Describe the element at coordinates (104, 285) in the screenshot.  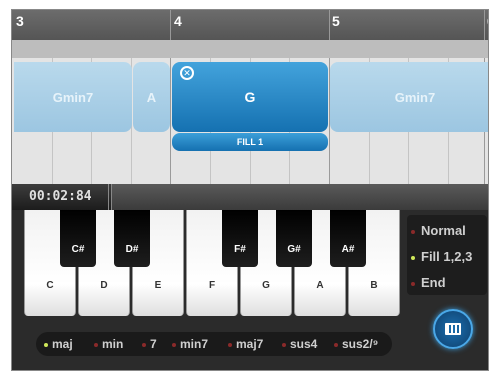
I see `key-label: D` at that location.